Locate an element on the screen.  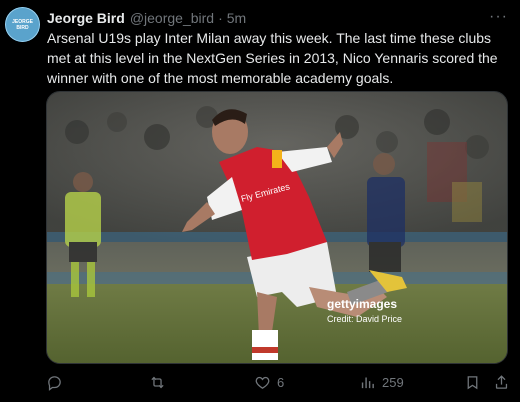
reply-button is located at coordinates (57, 382).